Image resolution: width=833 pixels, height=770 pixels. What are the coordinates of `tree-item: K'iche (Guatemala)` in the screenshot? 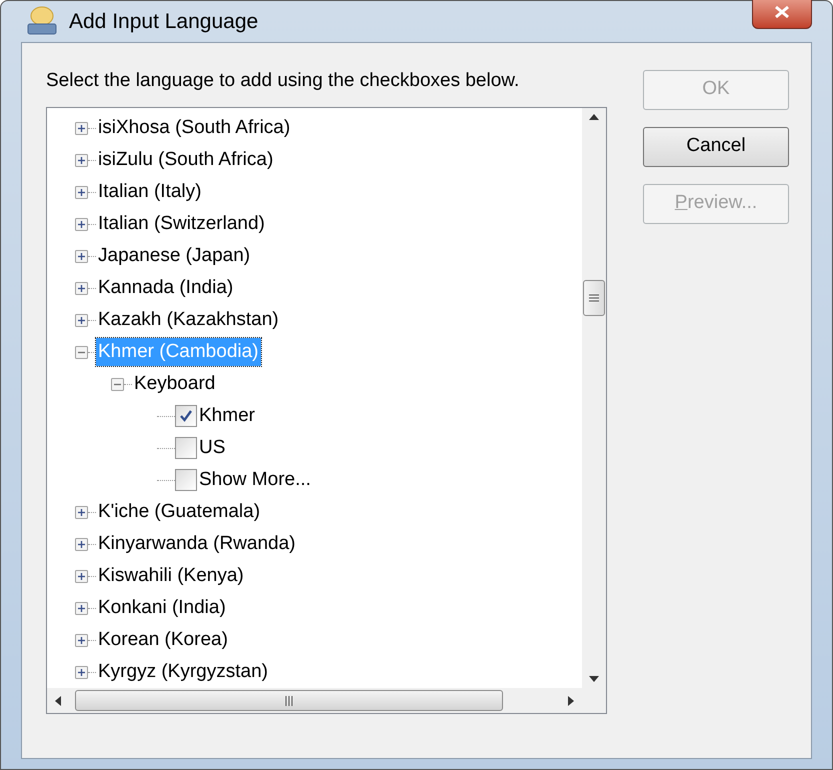 It's located at (179, 512).